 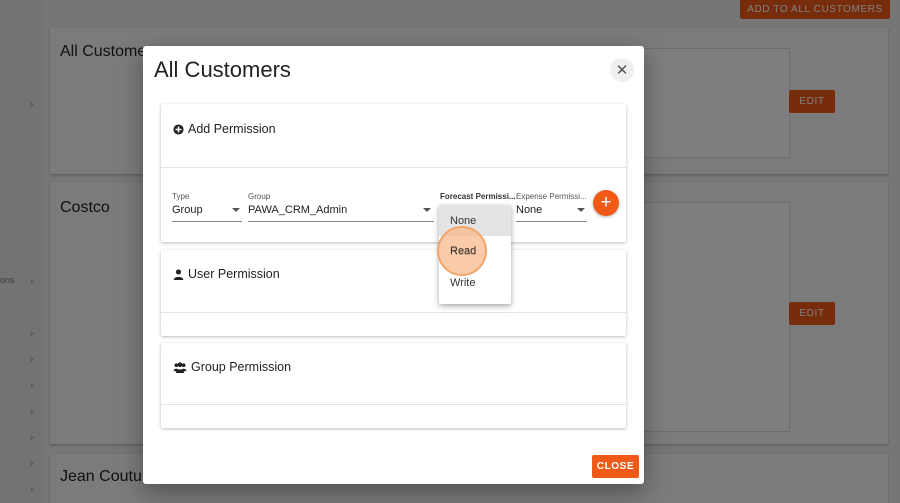 I want to click on close-button: CLOSE, so click(x=615, y=466).